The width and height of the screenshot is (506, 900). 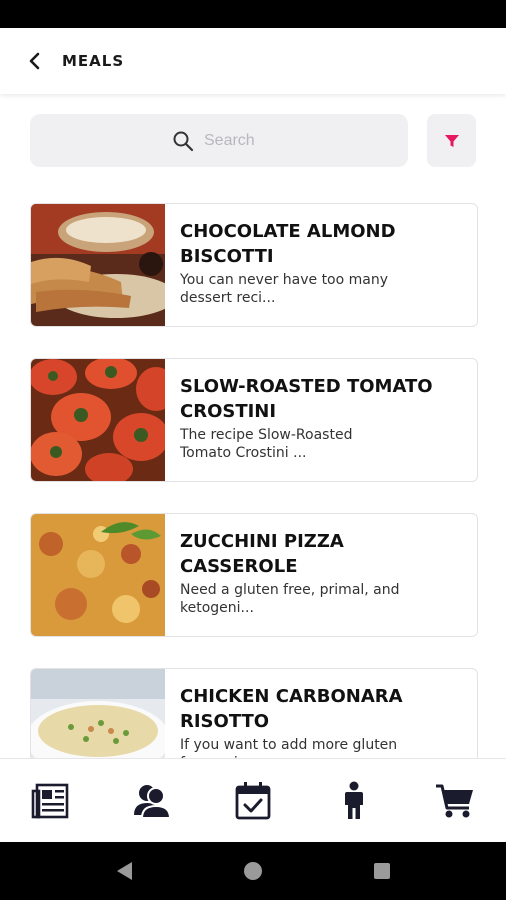 I want to click on app-bar: MEALS, so click(x=253, y=61).